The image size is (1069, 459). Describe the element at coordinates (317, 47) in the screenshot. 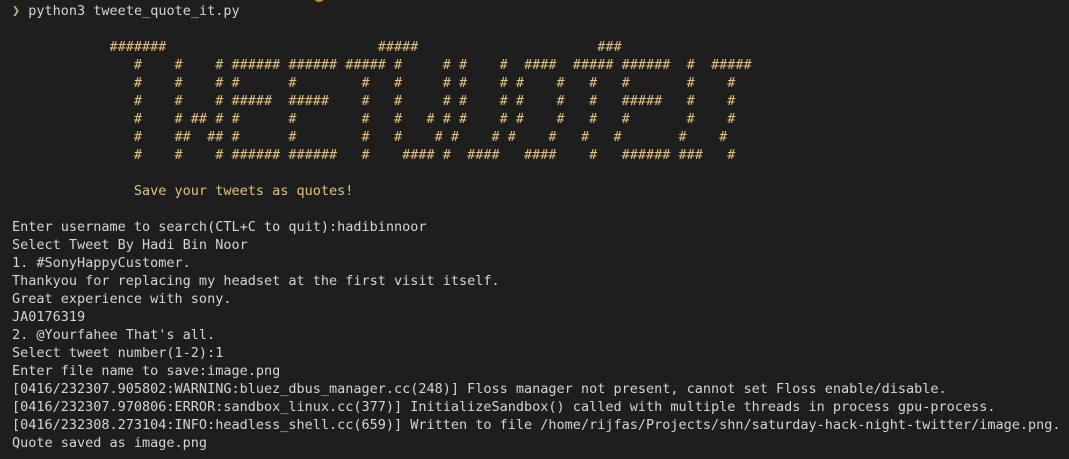

I see `banner-line: ####### ##### ###` at that location.